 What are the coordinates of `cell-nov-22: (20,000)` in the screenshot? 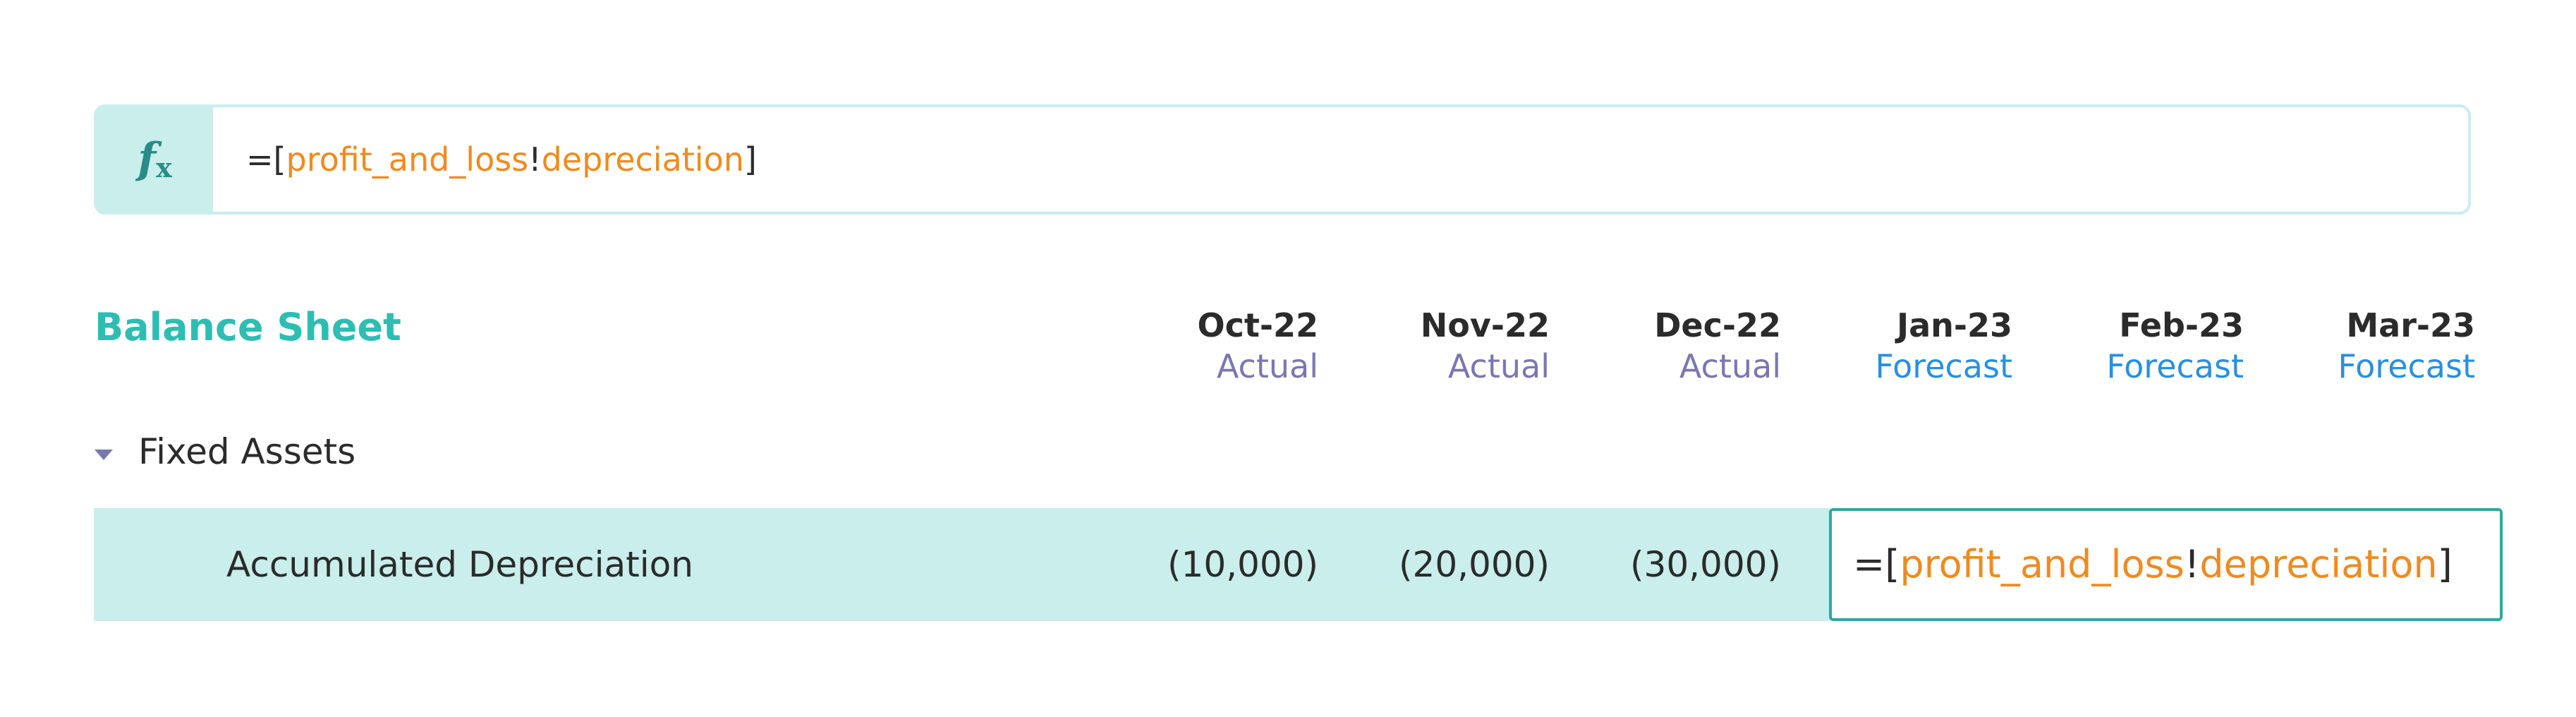 It's located at (1437, 564).